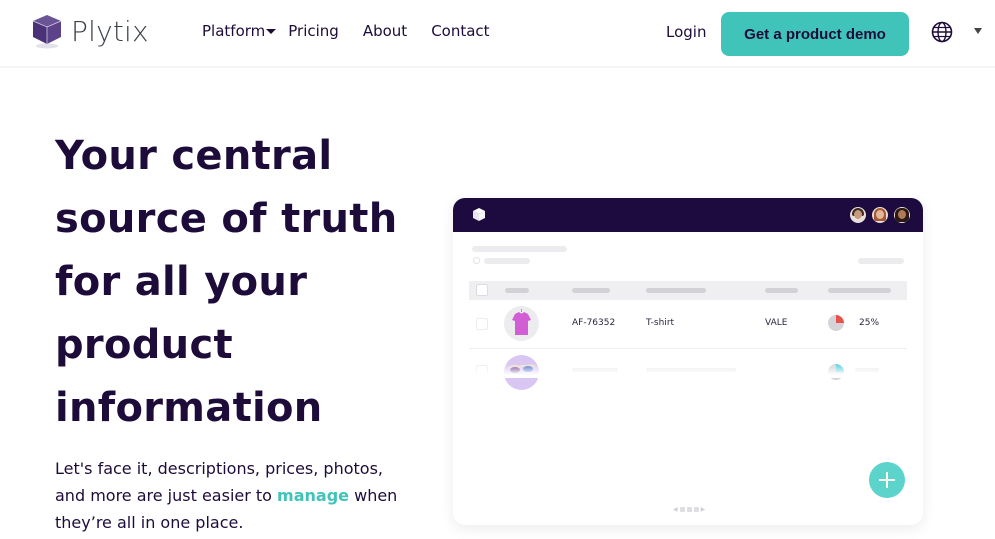 This screenshot has height=539, width=995. Describe the element at coordinates (194, 156) in the screenshot. I see `hero-title-line: Your central` at that location.